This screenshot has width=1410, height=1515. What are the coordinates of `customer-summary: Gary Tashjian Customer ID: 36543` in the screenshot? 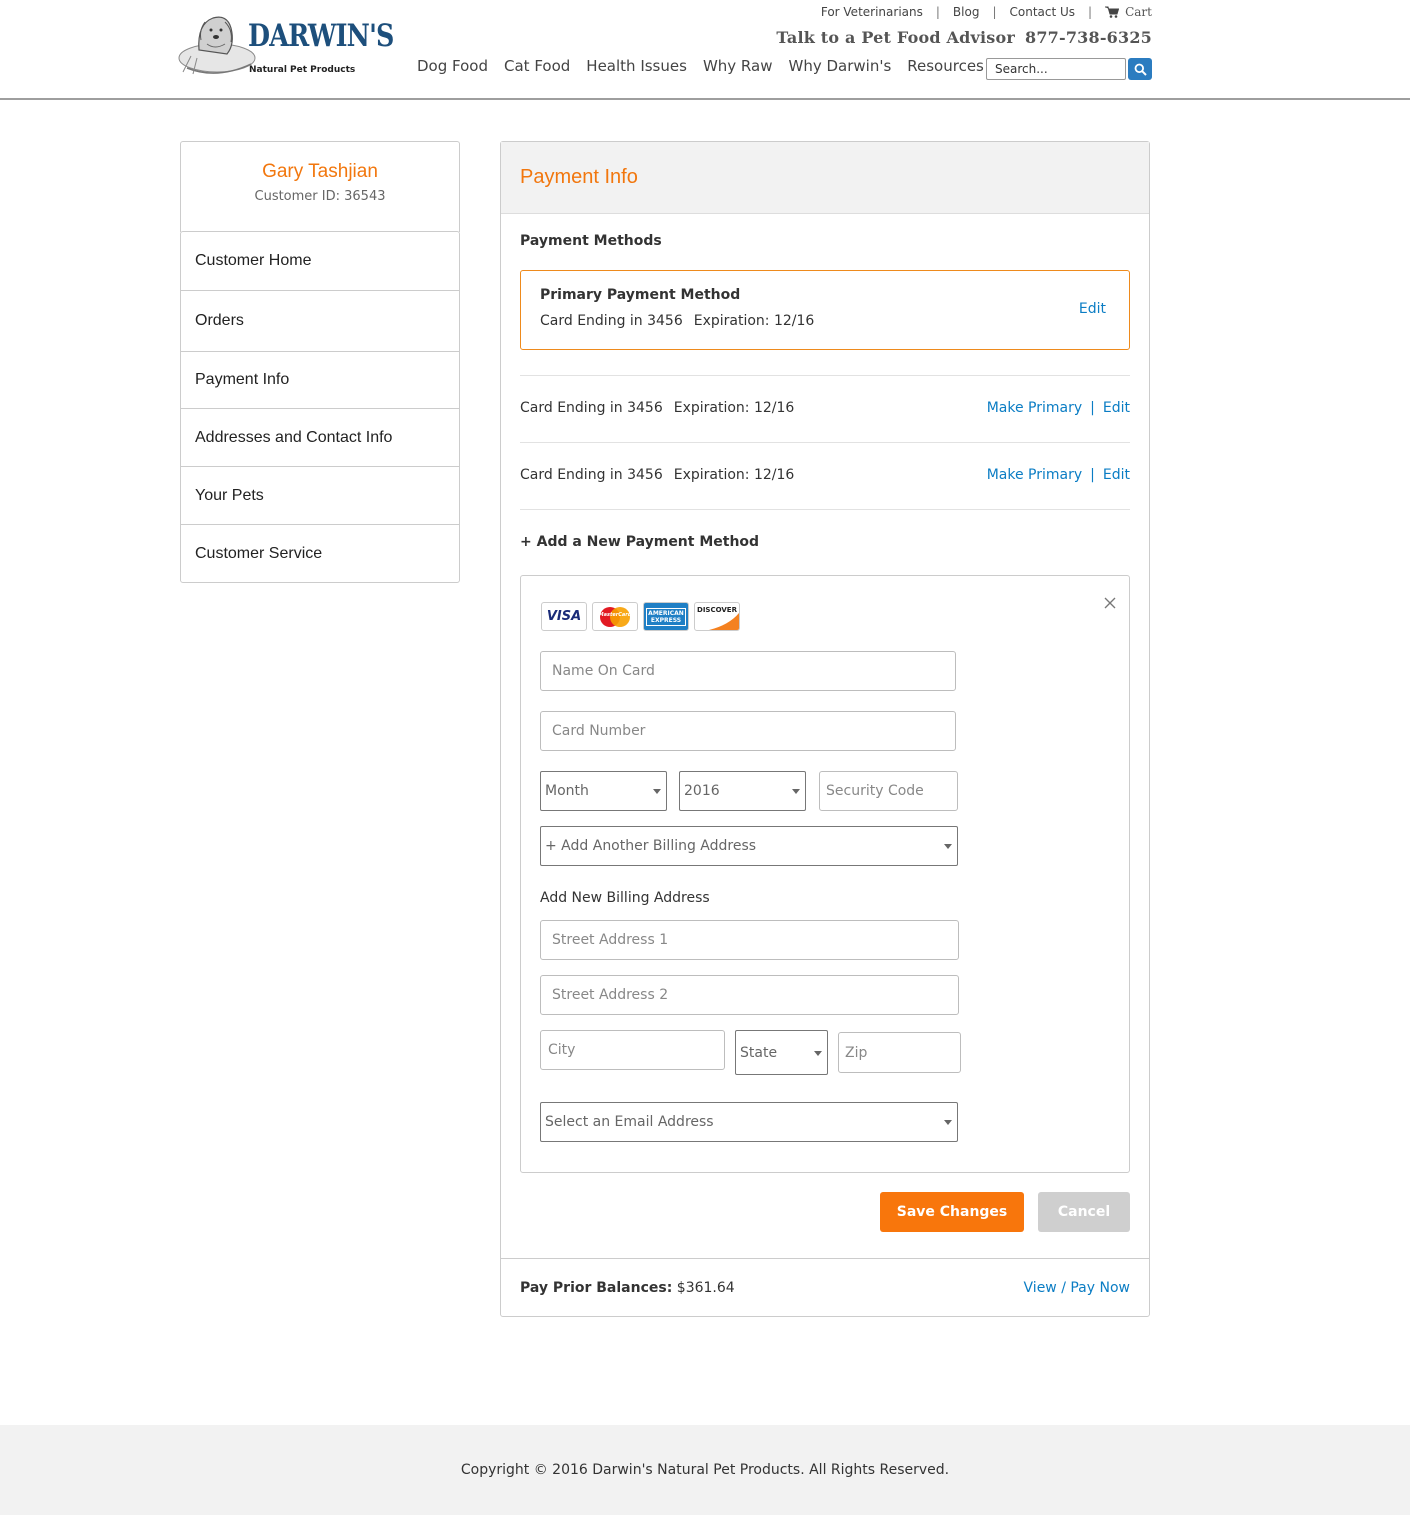 It's located at (320, 186).